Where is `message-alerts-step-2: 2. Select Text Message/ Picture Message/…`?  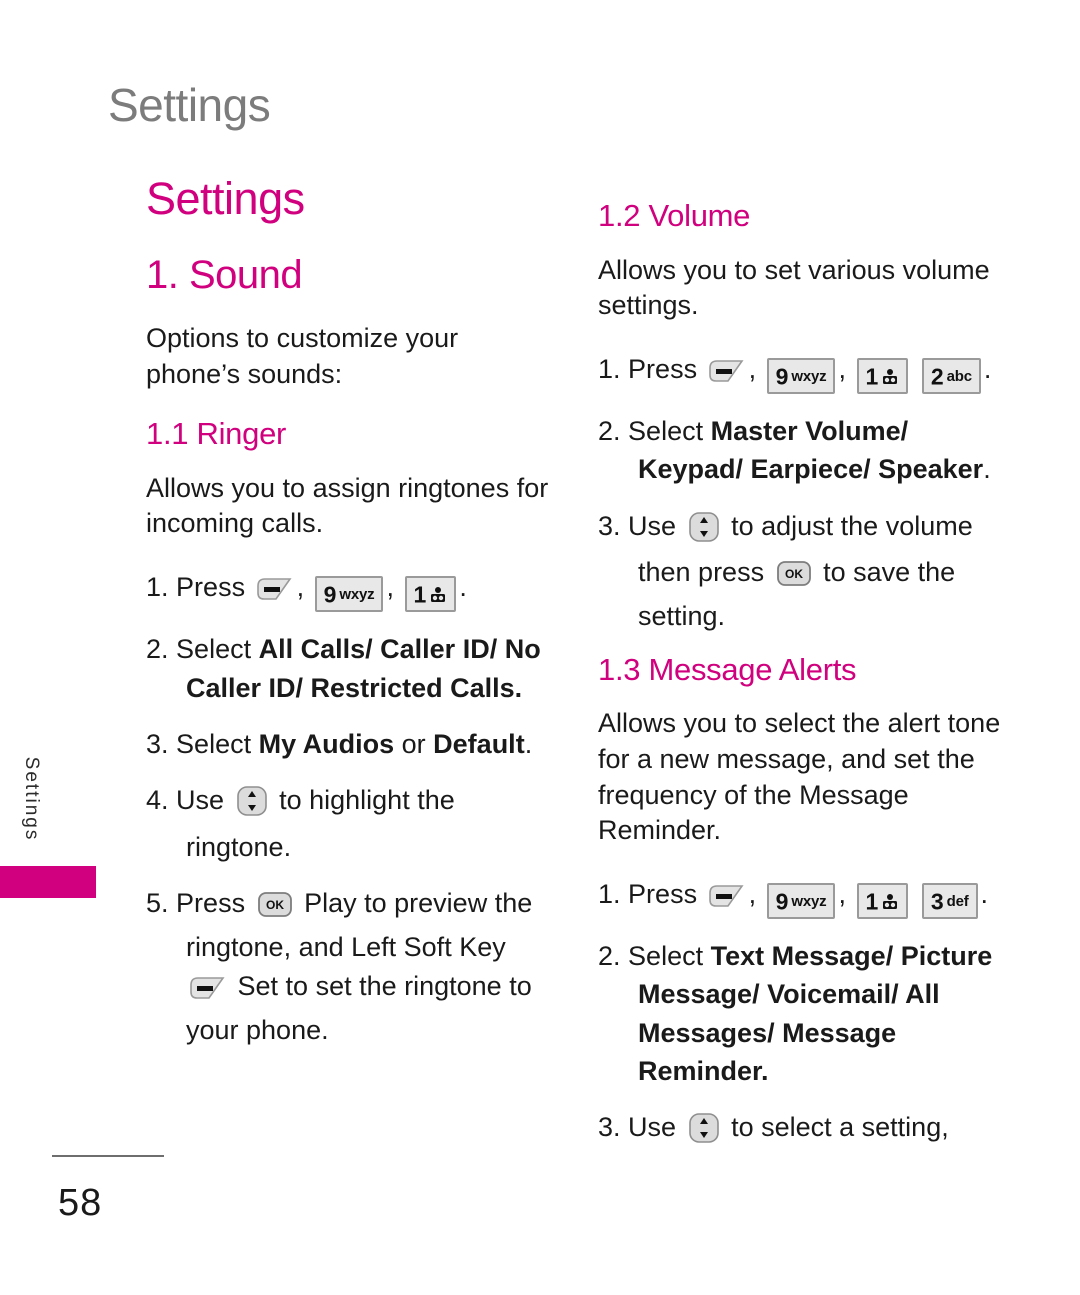
message-alerts-step-2: 2. Select Text Message/ Picture Message/… is located at coordinates (803, 1013).